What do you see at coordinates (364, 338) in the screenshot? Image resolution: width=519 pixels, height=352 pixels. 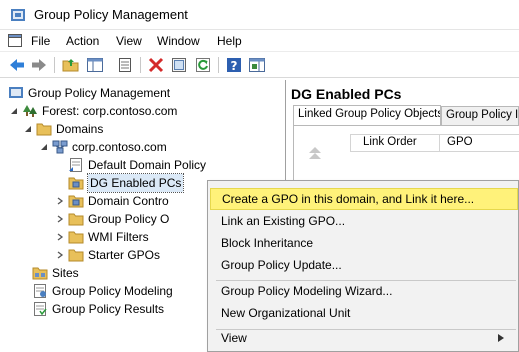 I see `menu-item-view: View` at bounding box center [364, 338].